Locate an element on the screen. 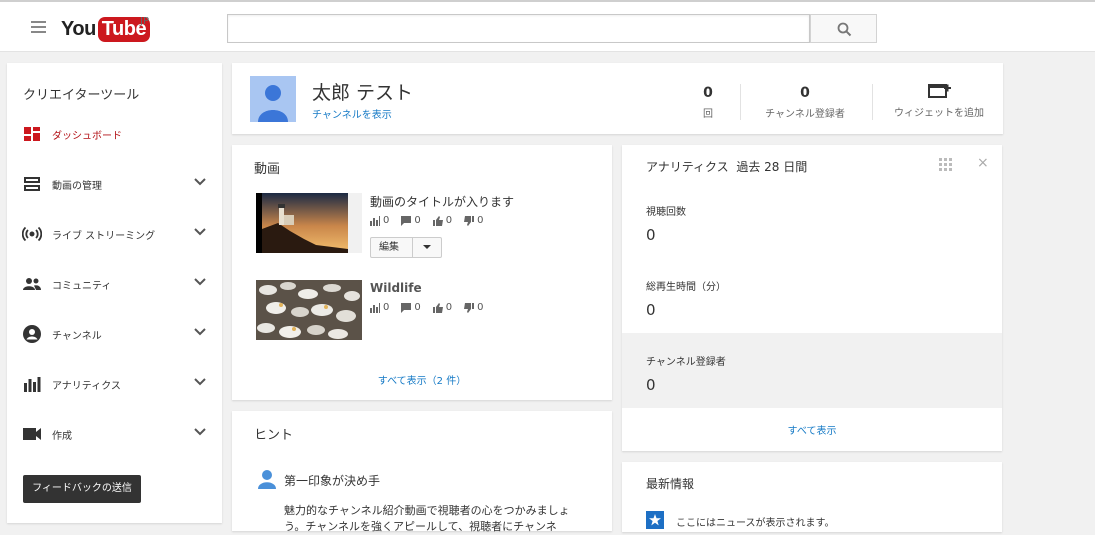 The width and height of the screenshot is (1095, 535). guide-menu-icon is located at coordinates (38, 27).